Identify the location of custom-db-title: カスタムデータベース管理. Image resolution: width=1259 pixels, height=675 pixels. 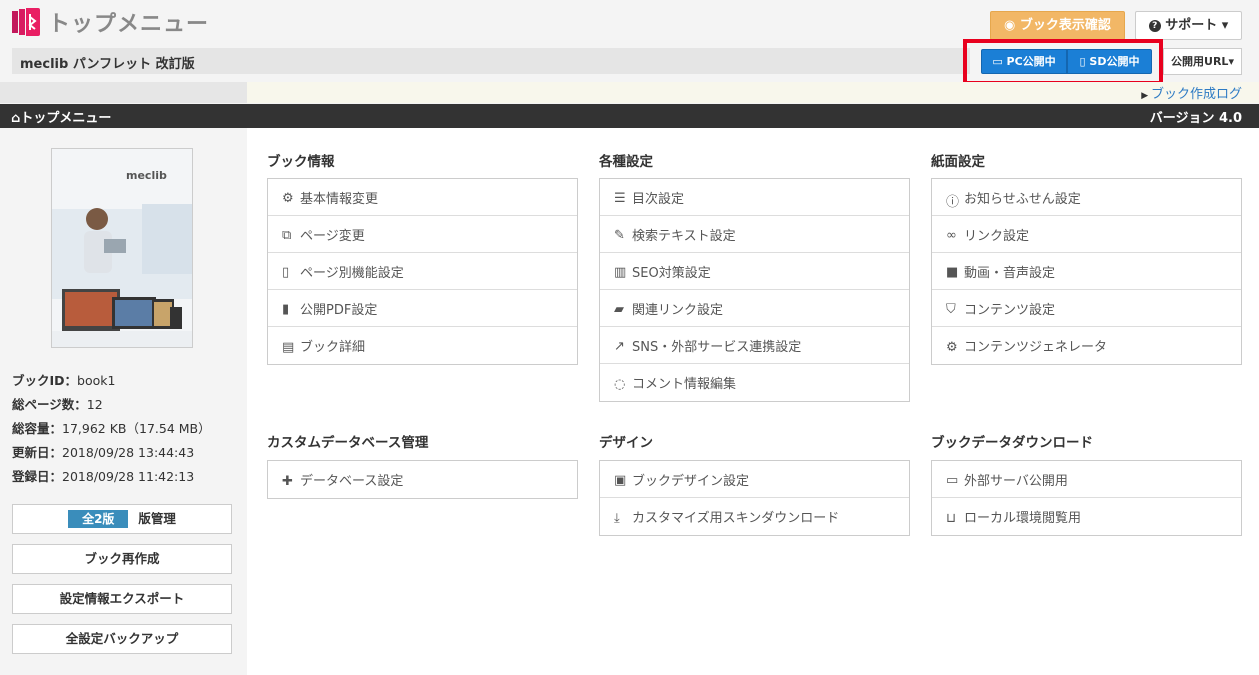
(348, 443).